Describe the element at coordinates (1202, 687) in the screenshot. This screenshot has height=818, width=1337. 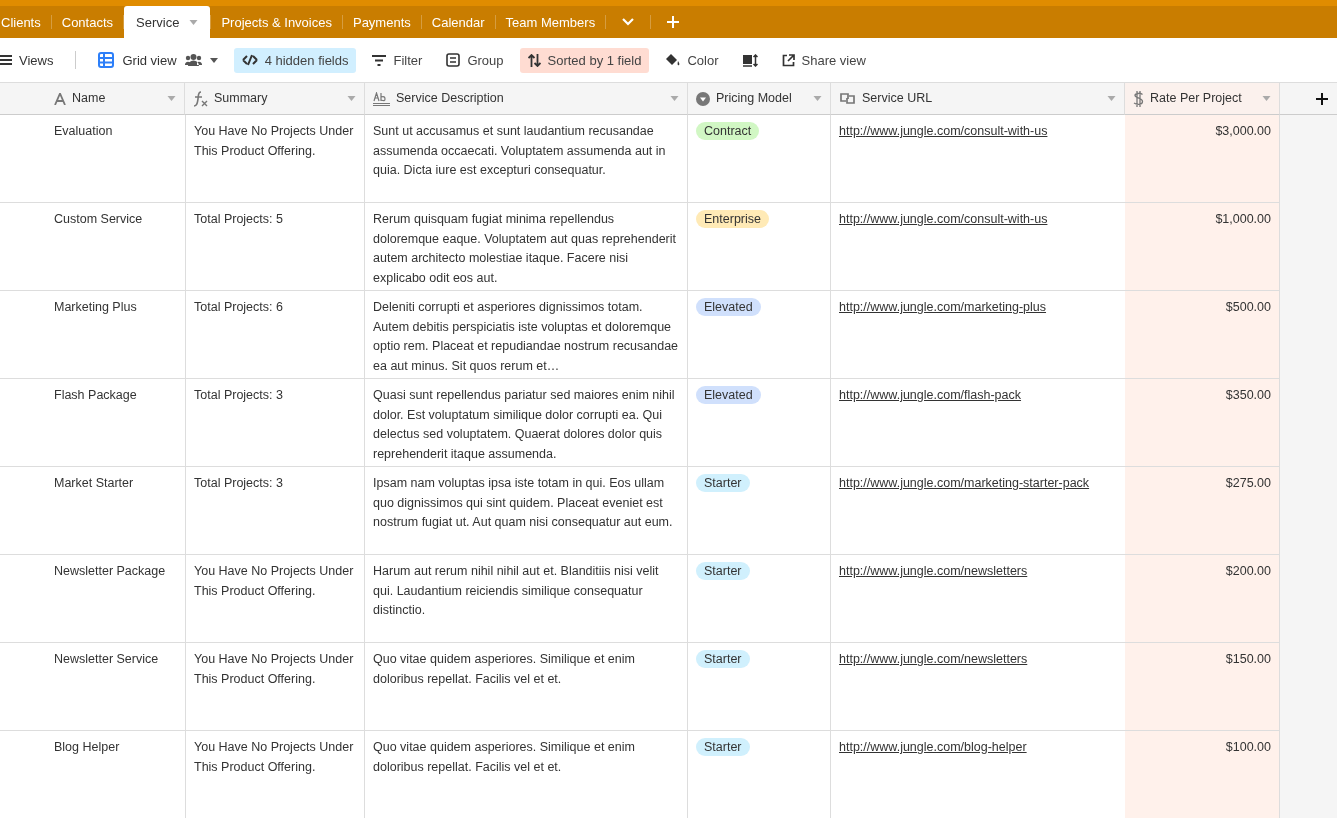
I see `rate-cell: $150.00` at that location.